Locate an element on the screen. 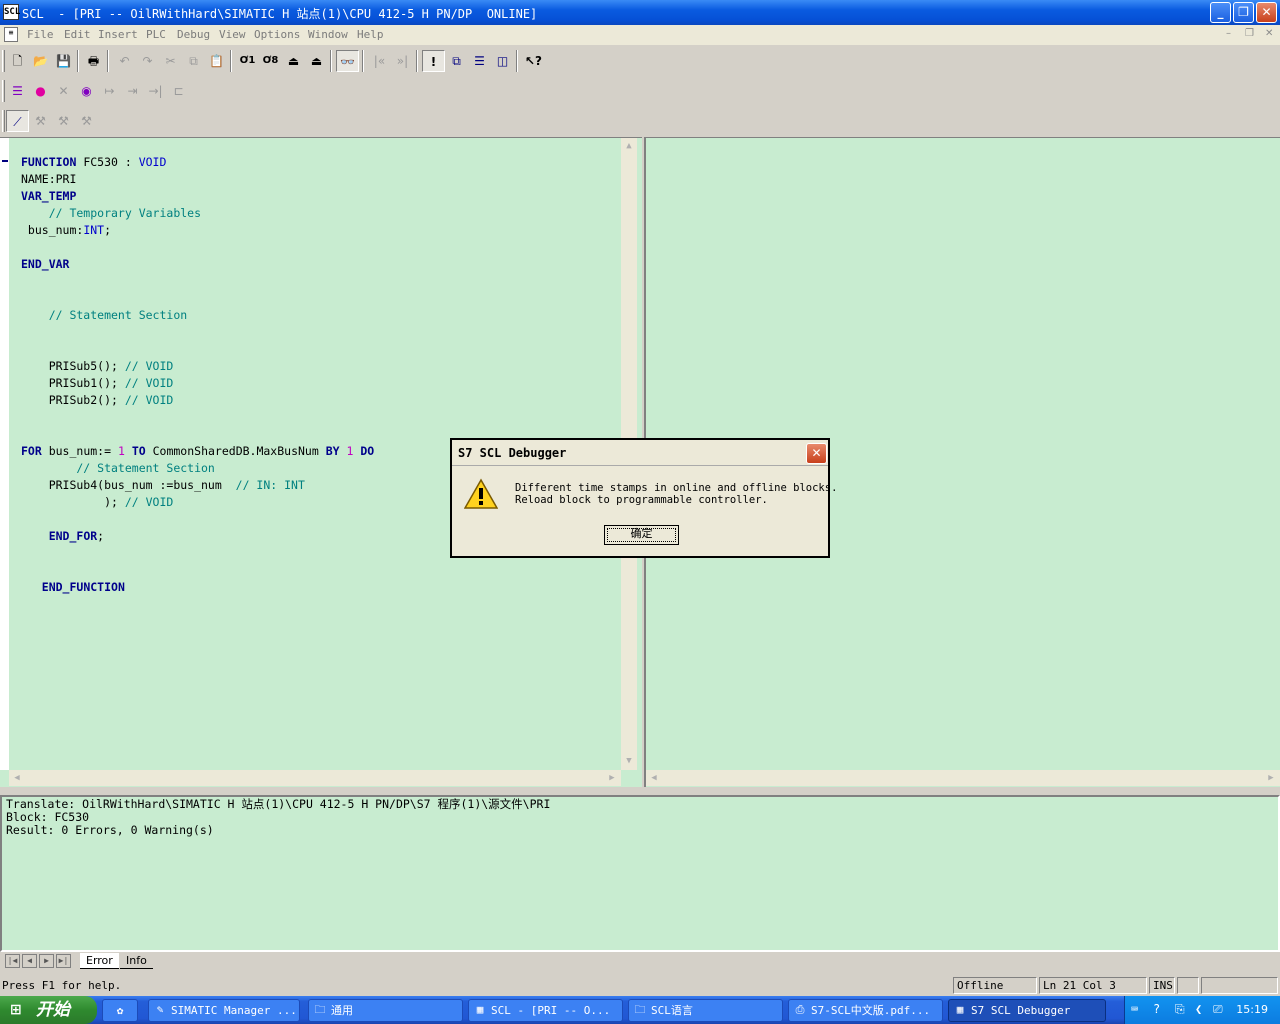 This screenshot has width=1280, height=1024. scroll-up-arrow: ▲ is located at coordinates (629, 146).